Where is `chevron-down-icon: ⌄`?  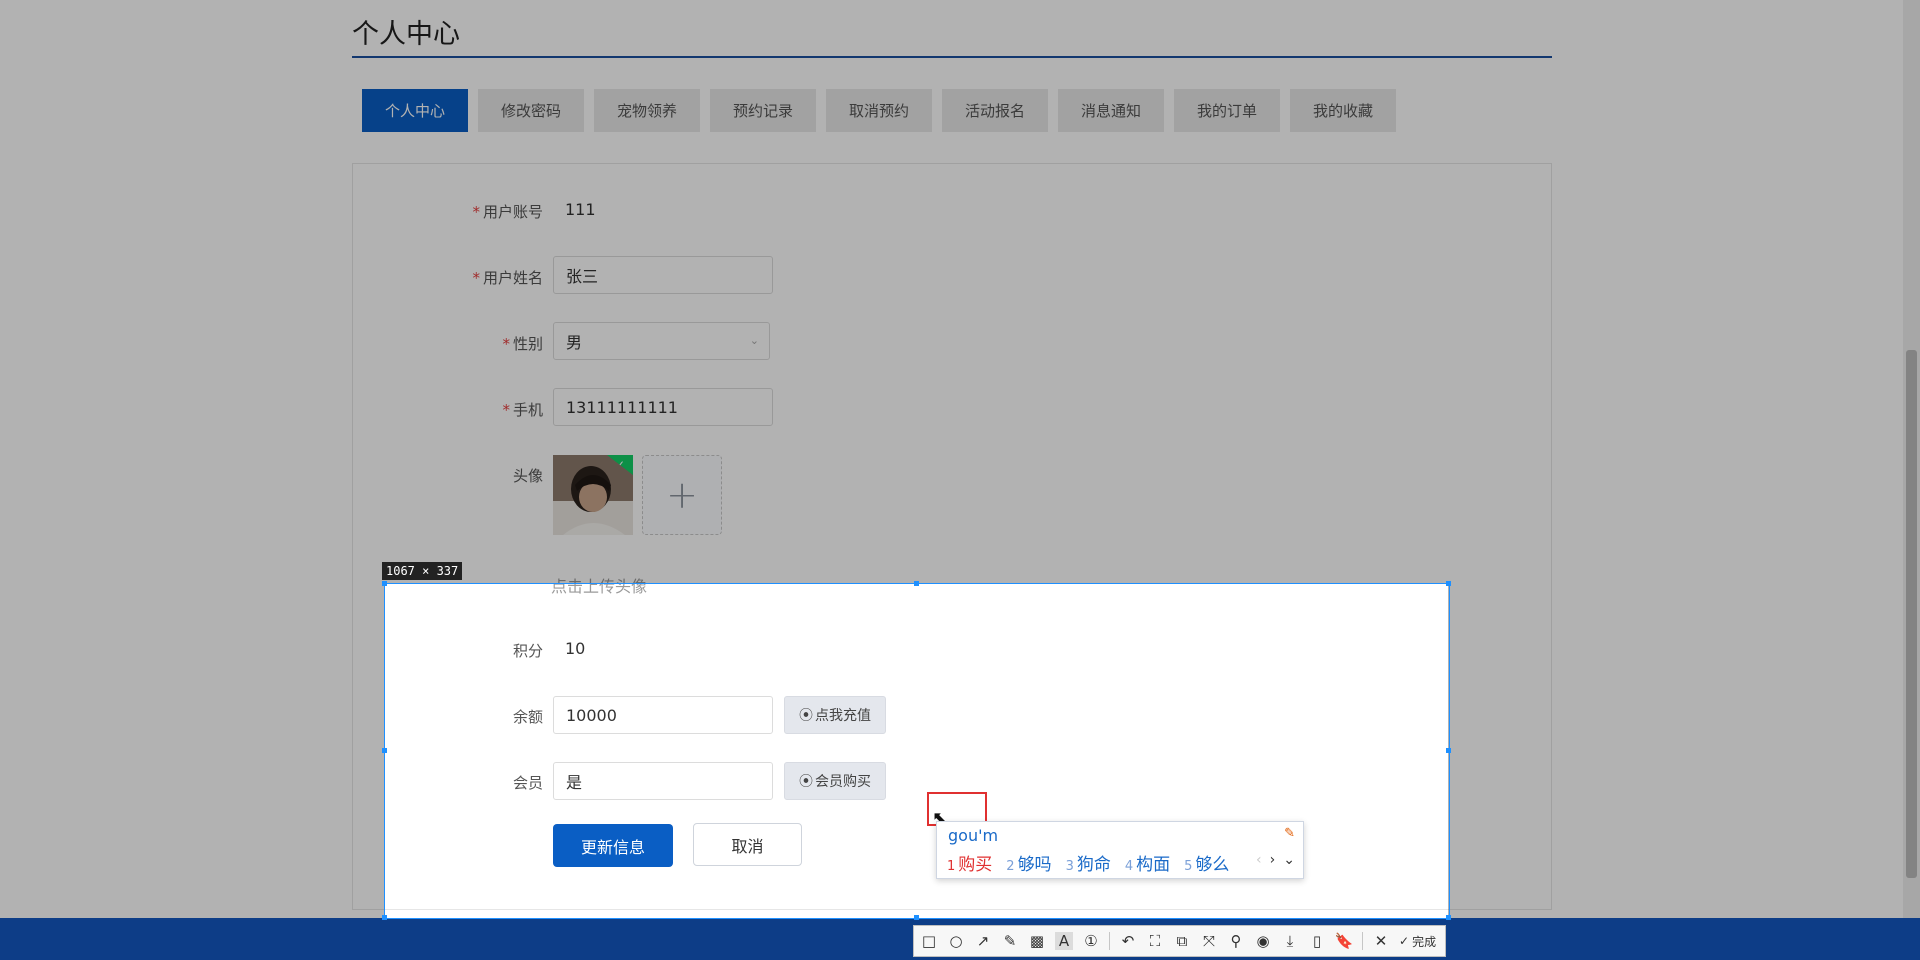 chevron-down-icon: ⌄ is located at coordinates (1289, 860).